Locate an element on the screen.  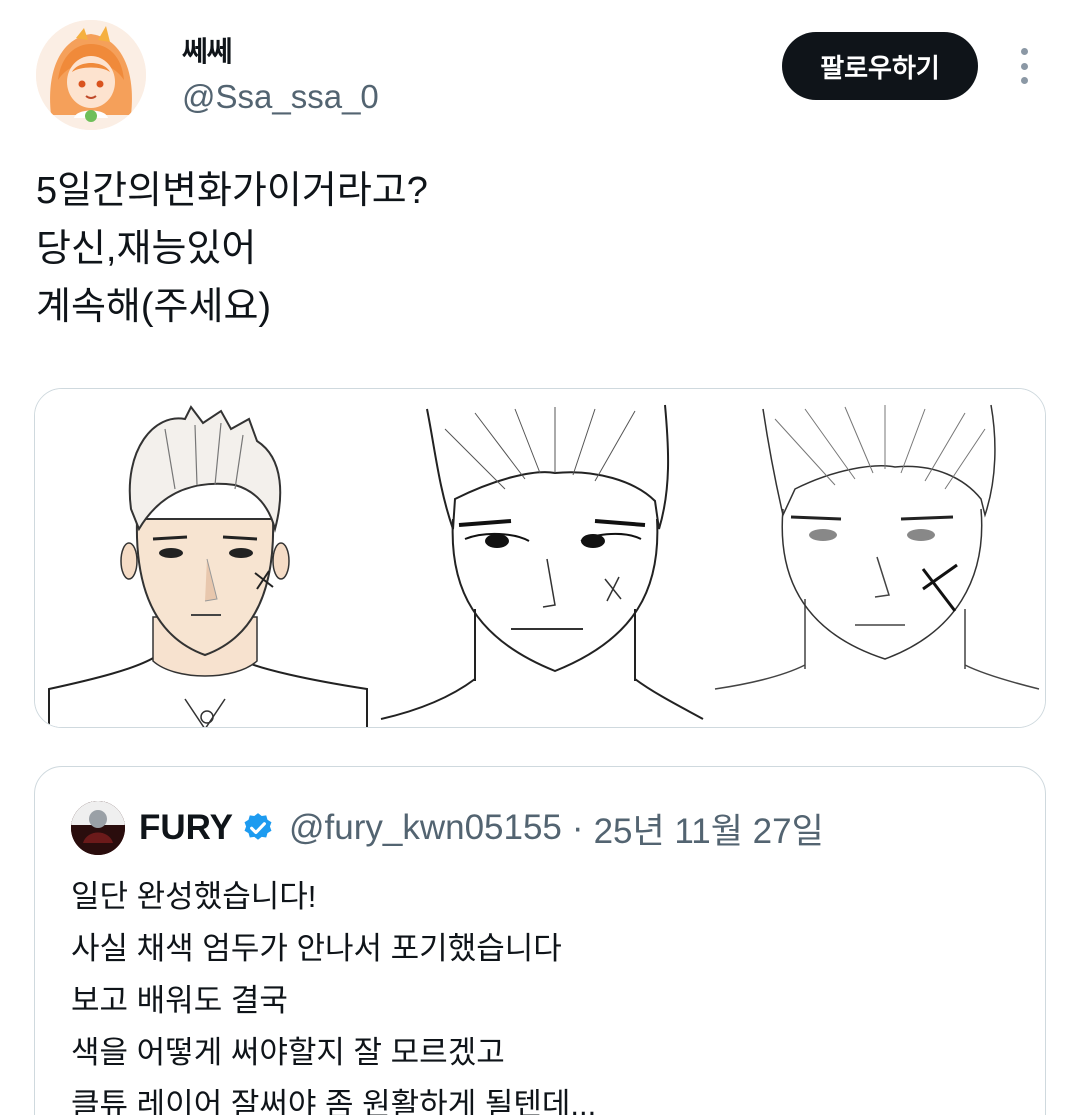
author-display-name: 쎄쎄 is located at coordinates (207, 50).